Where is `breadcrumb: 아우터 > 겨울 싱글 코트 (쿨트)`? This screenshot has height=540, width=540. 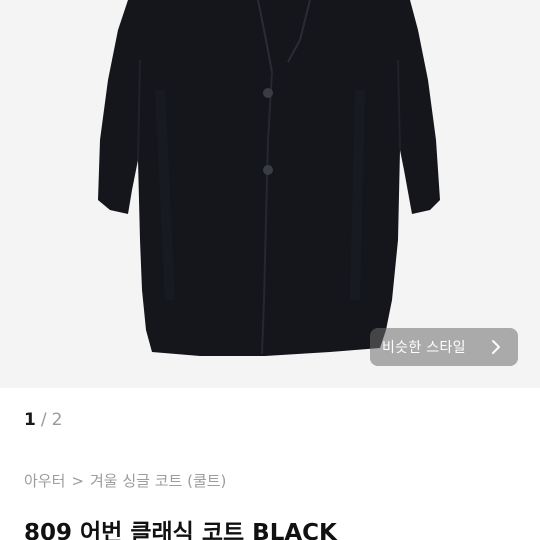
breadcrumb: 아우터 > 겨울 싱글 코트 (쿨트) is located at coordinates (125, 480).